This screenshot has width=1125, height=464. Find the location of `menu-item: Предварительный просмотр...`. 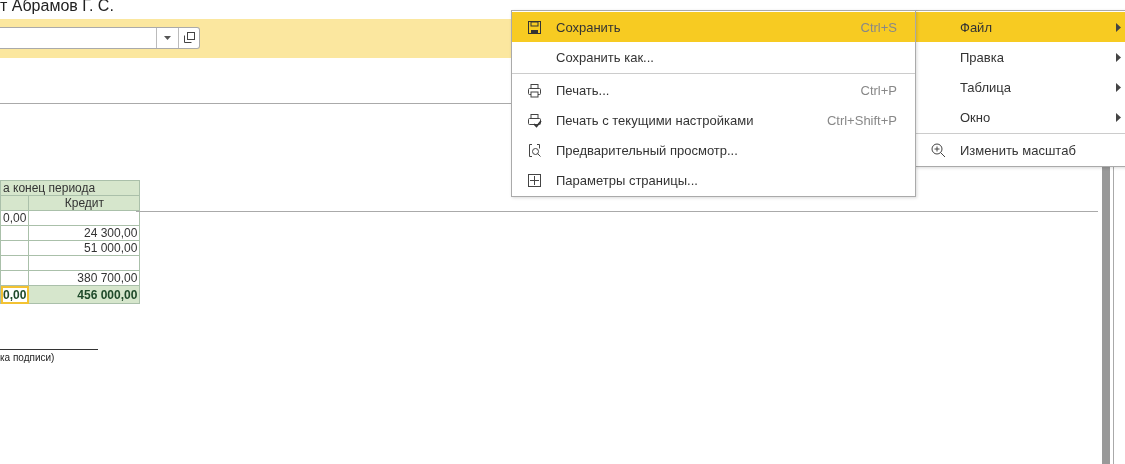

menu-item: Предварительный просмотр... is located at coordinates (713, 150).